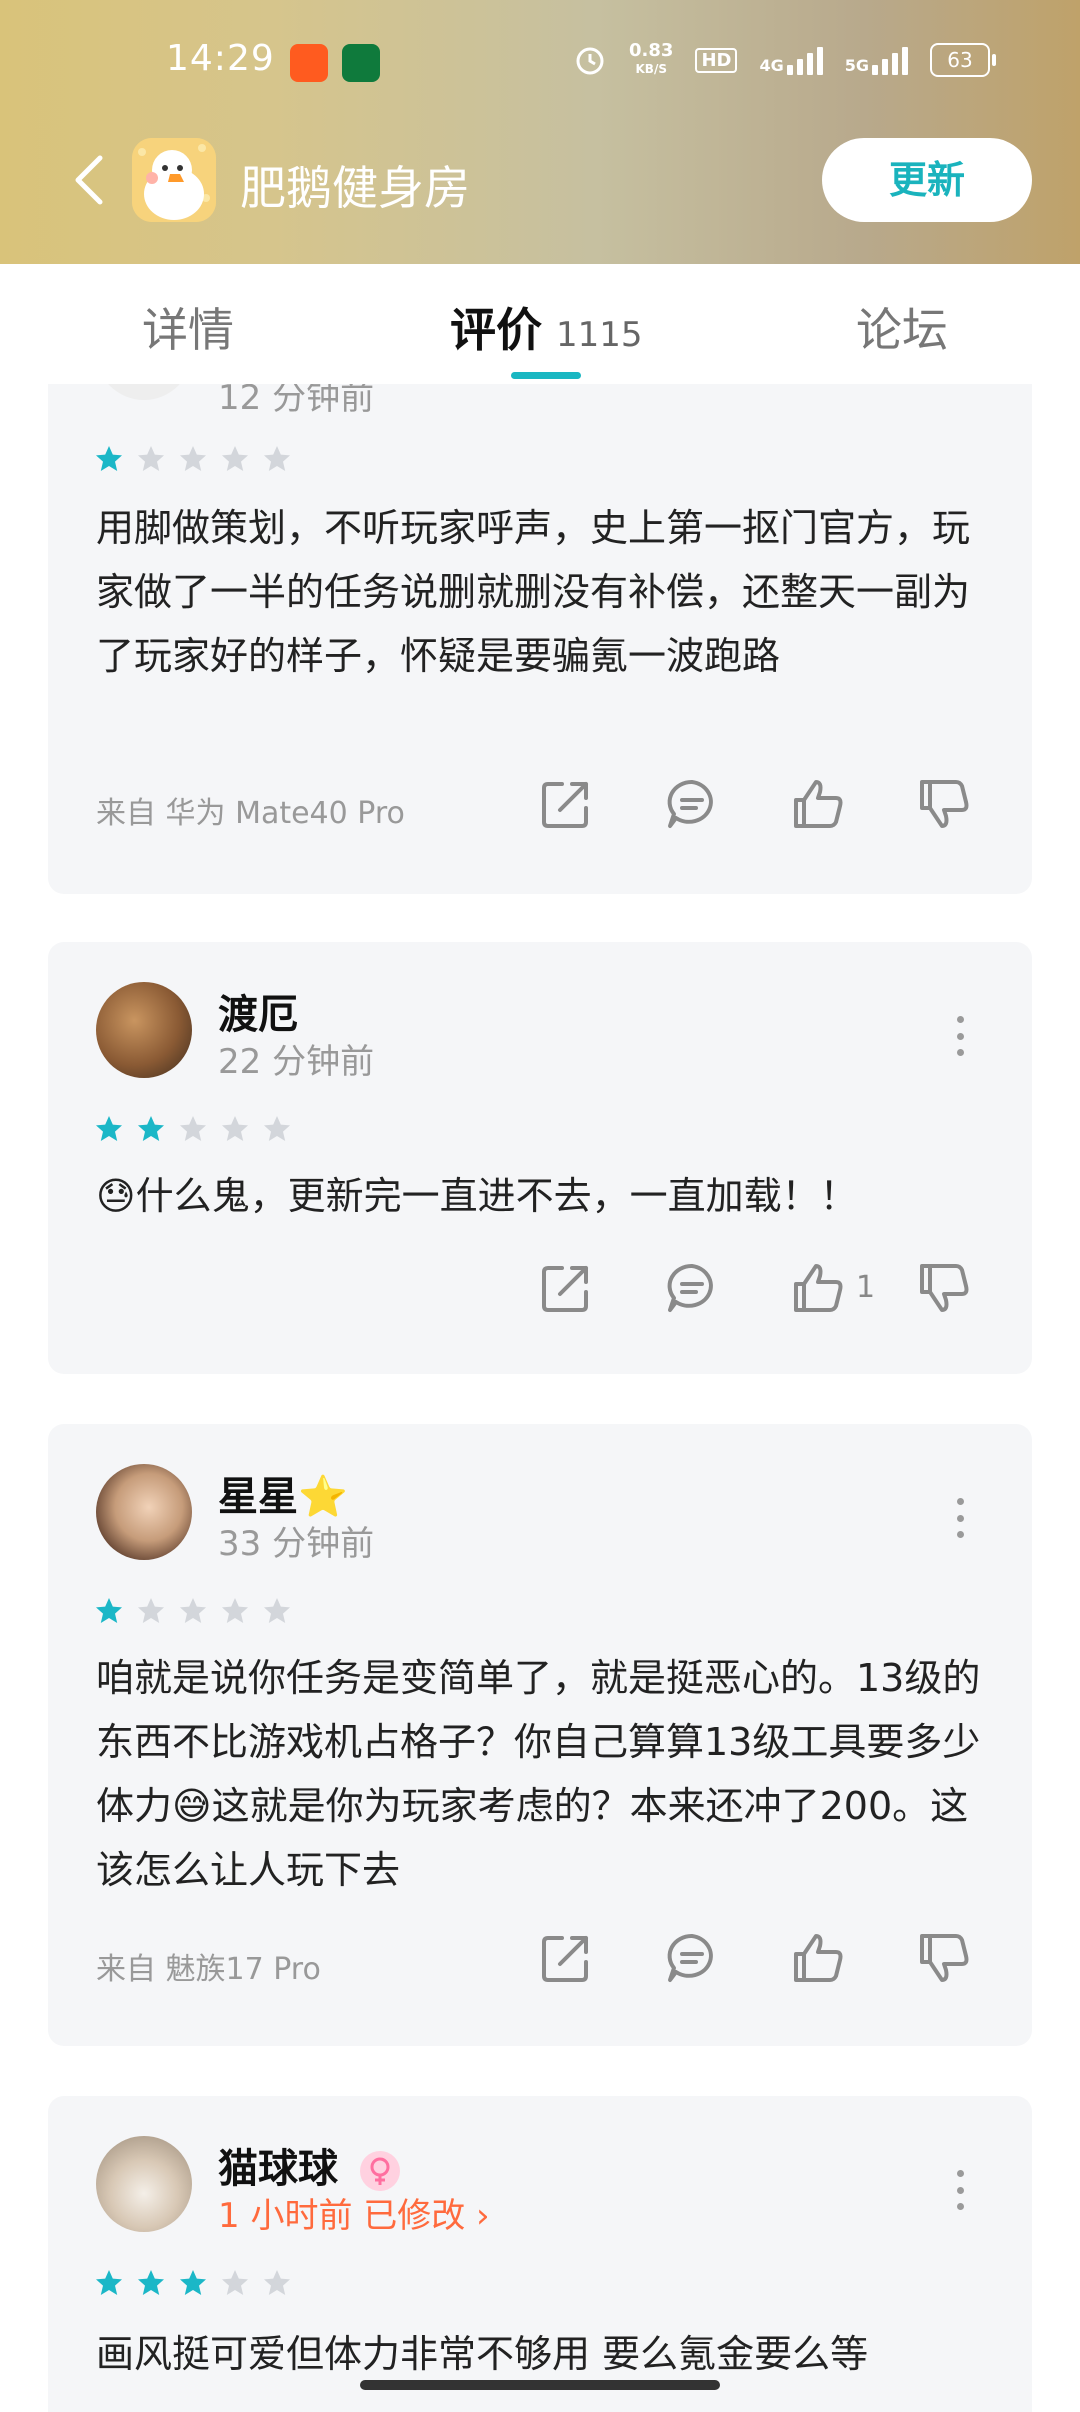 This screenshot has width=1080, height=2412. Describe the element at coordinates (590, 61) in the screenshot. I see `alarm-icon` at that location.